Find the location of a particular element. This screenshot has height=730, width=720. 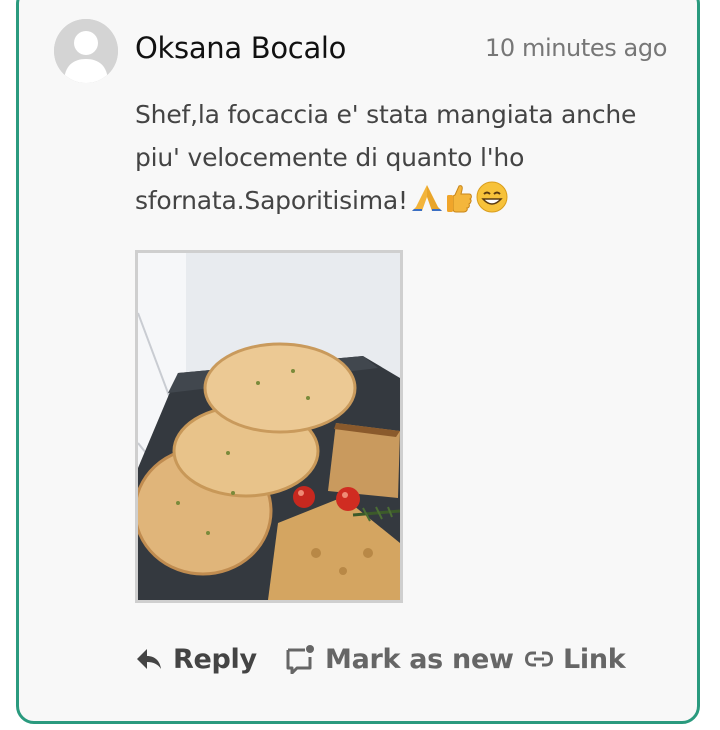

author-name: Oksana Bocalo is located at coordinates (240, 48).